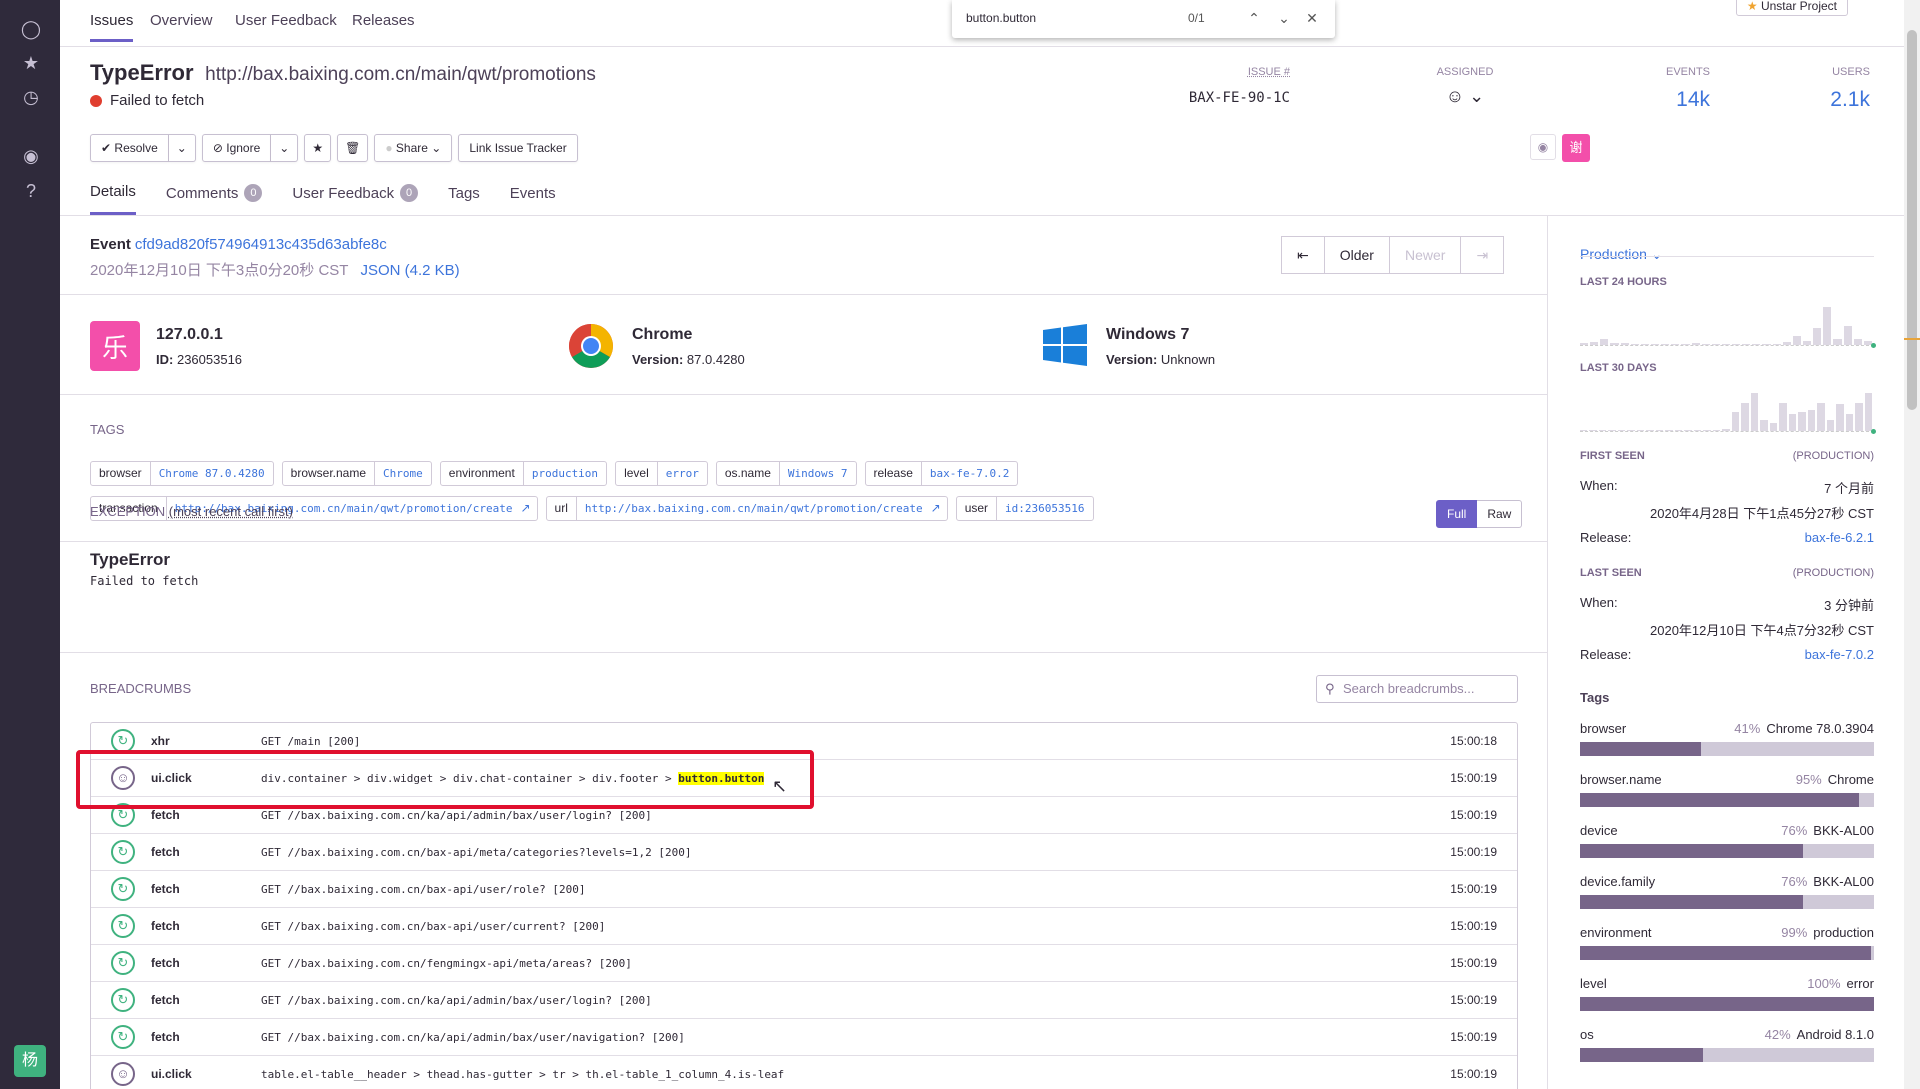 This screenshot has width=1920, height=1089. Describe the element at coordinates (1473, 741) in the screenshot. I see `breadcrumb-time: 15:00:18` at that location.